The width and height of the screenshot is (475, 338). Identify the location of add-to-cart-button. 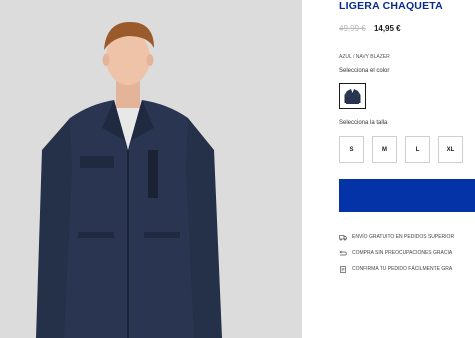
(407, 195).